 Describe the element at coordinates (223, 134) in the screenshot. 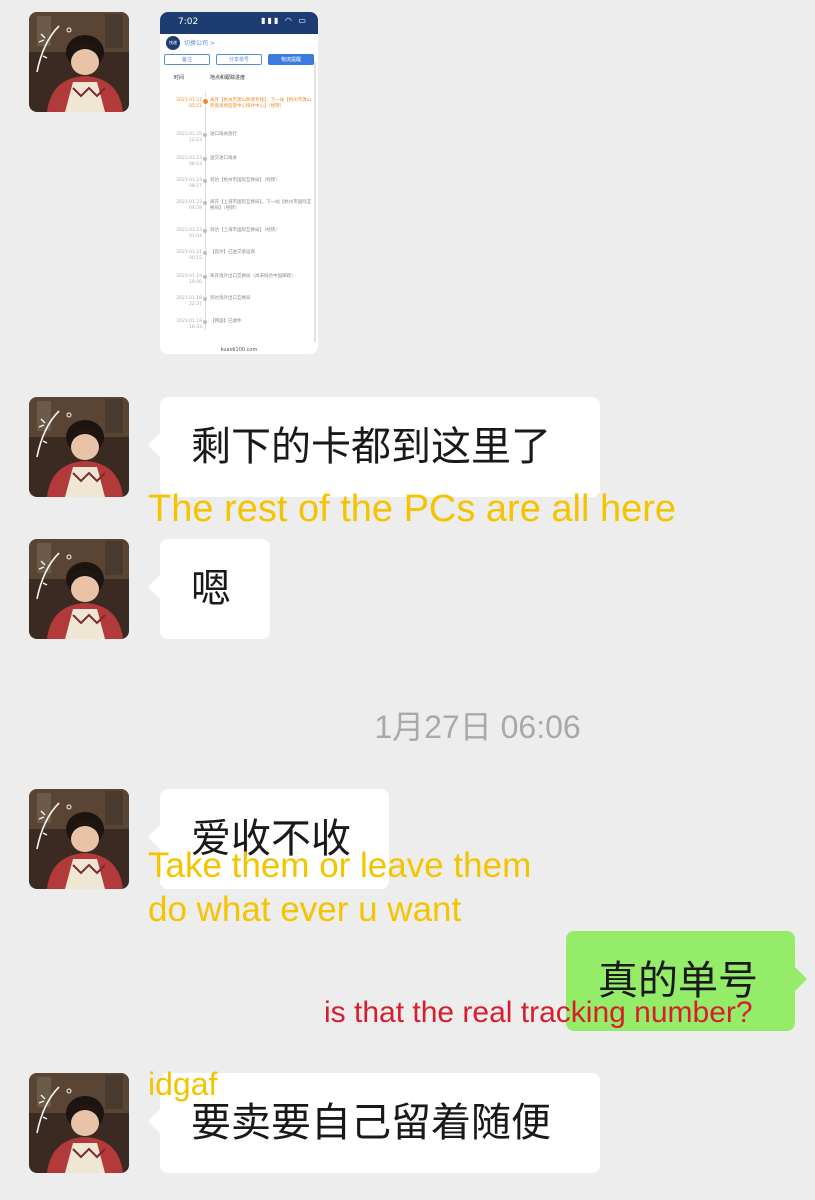

I see `tracking-detail: 进口海关放行` at that location.